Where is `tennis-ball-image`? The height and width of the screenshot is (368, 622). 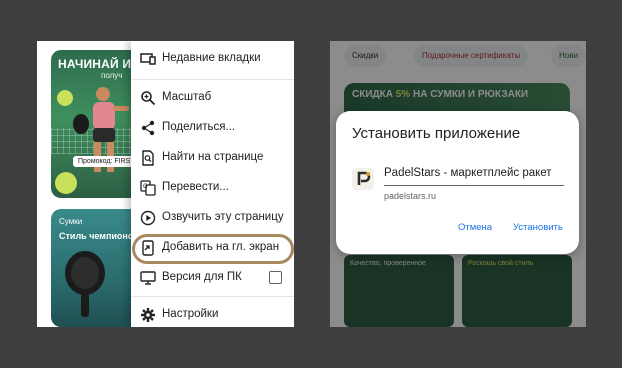
tennis-ball-image is located at coordinates (65, 98).